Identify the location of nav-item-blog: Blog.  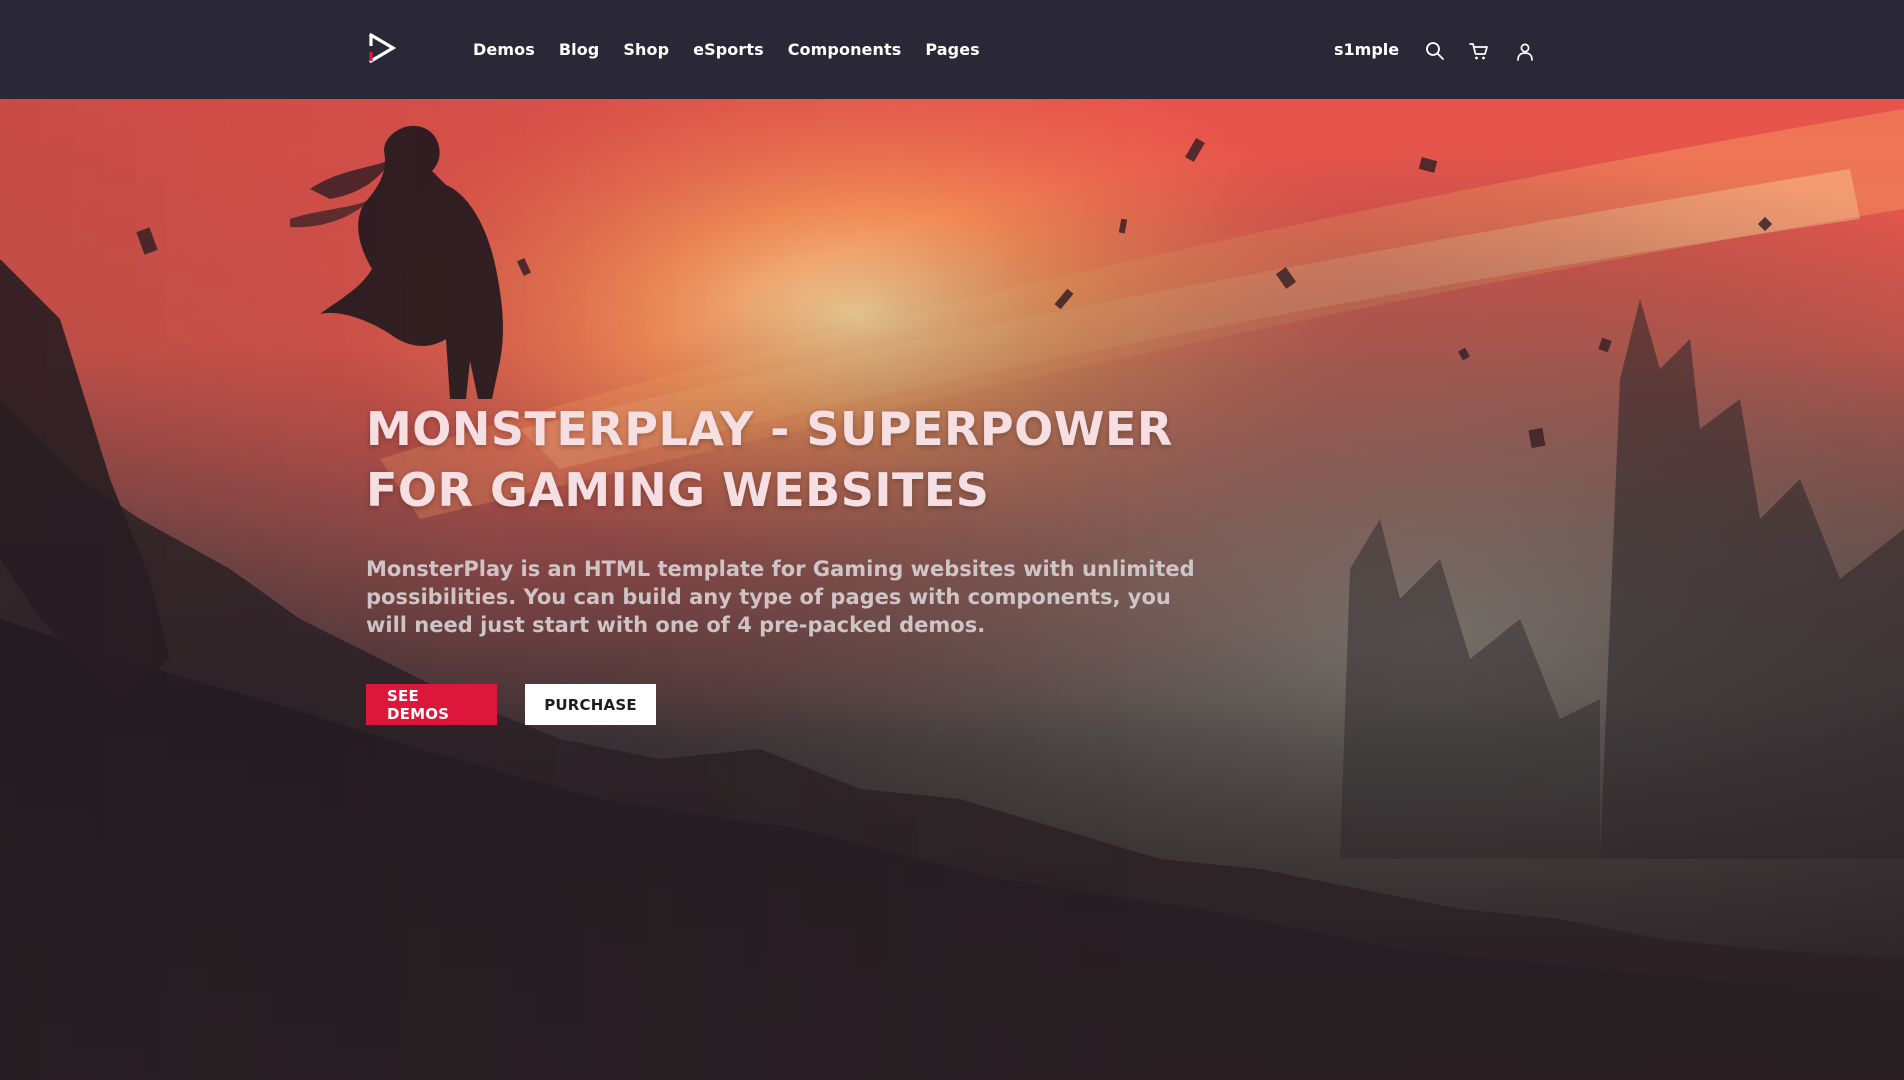
(579, 49).